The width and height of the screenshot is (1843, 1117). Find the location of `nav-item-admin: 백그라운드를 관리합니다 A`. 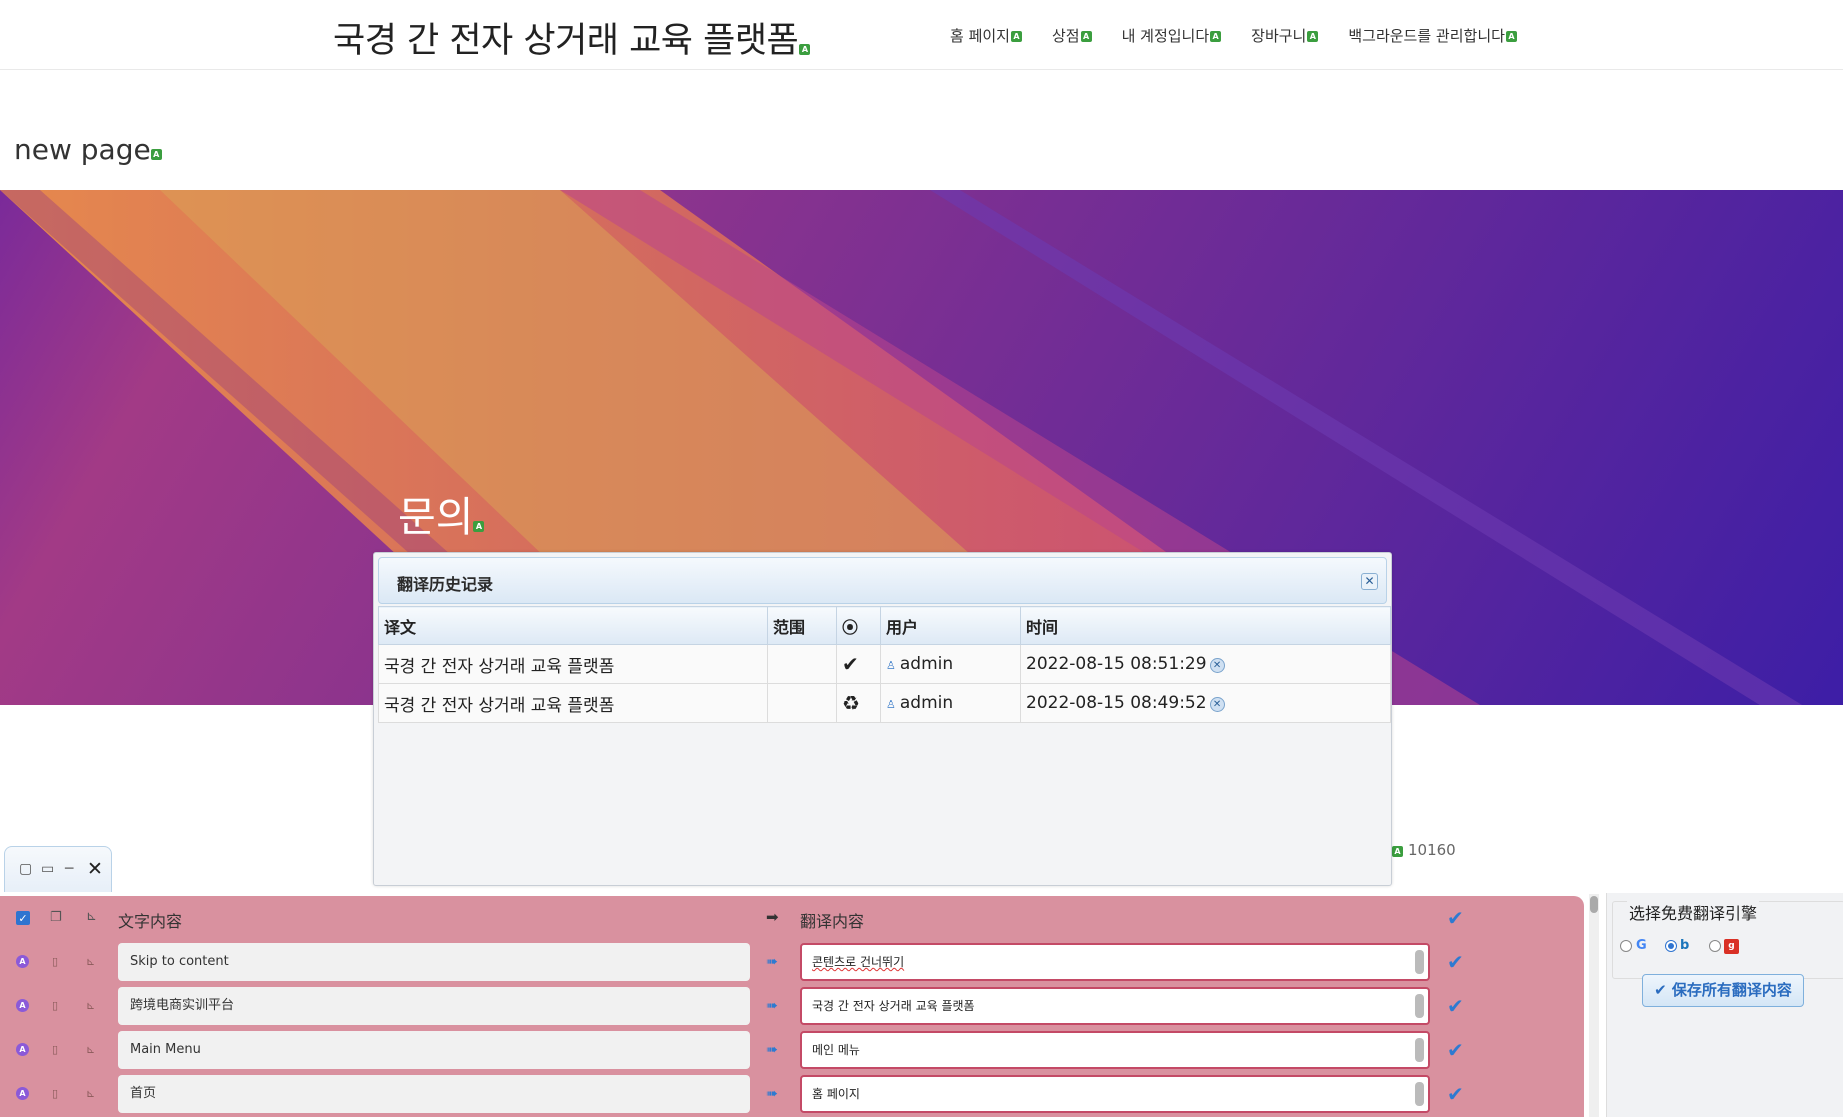

nav-item-admin: 백그라운드를 관리합니다 A is located at coordinates (1432, 35).